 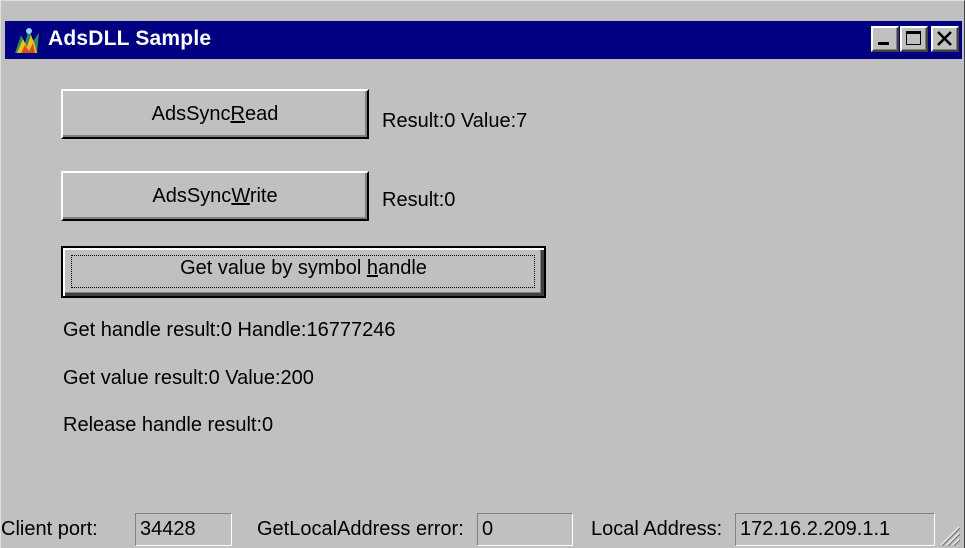 I want to click on maximize-button, so click(x=914, y=39).